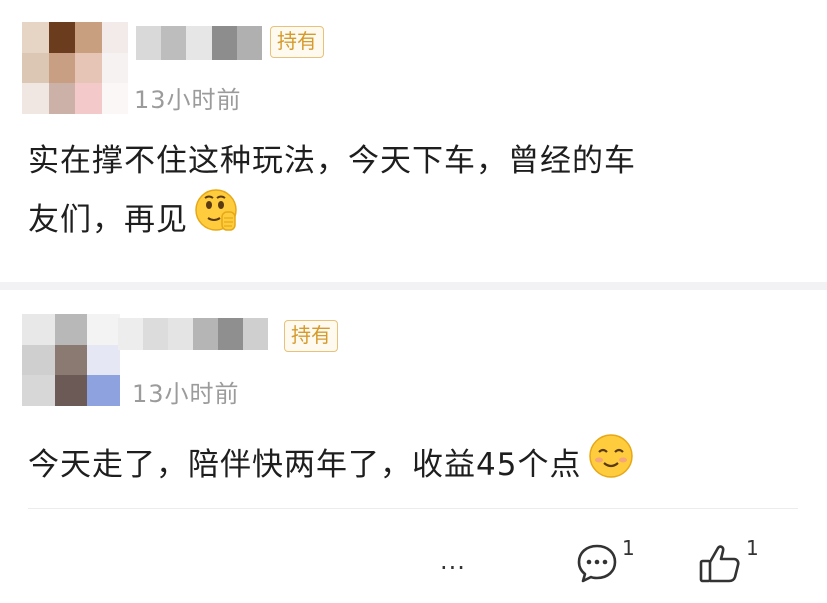 This screenshot has height=603, width=827. What do you see at coordinates (597, 565) in the screenshot?
I see `comment-icon` at bounding box center [597, 565].